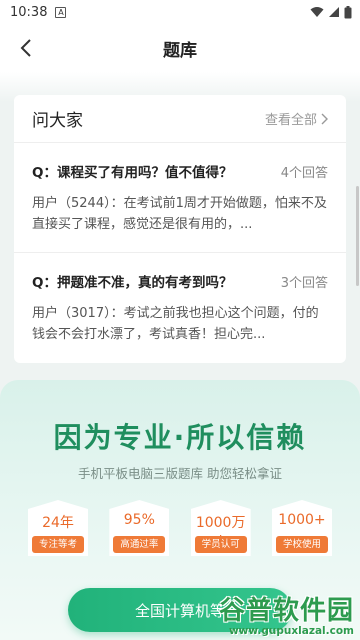 This screenshot has height=640, width=360. I want to click on chevron-left-icon, so click(25, 48).